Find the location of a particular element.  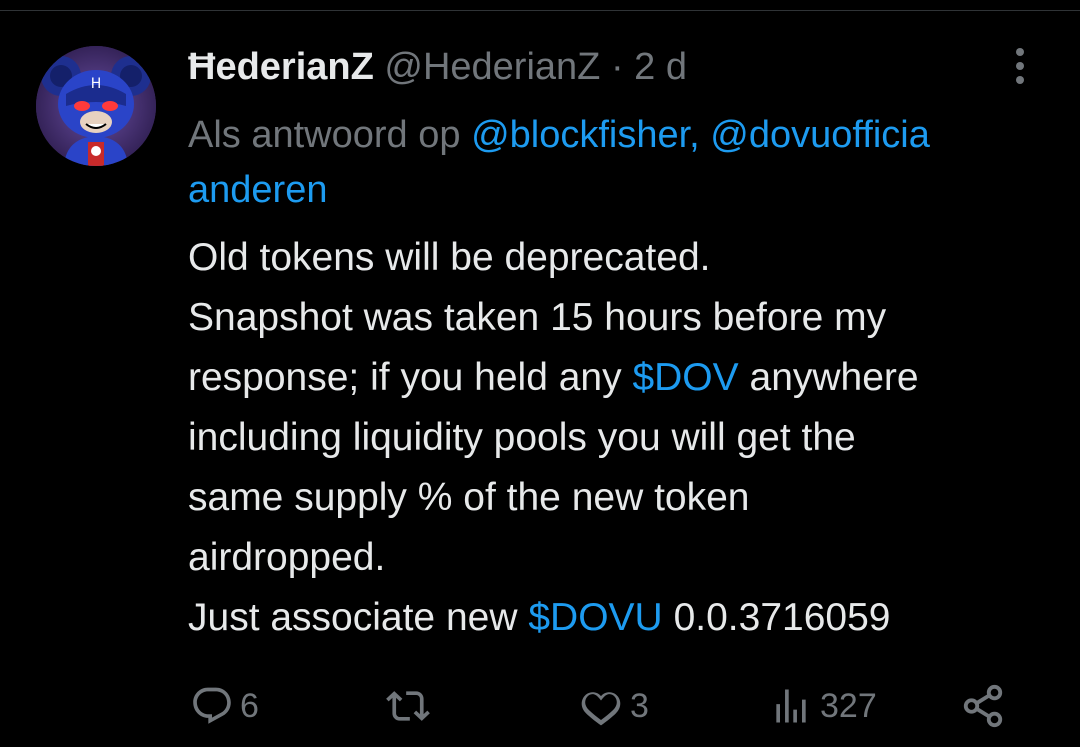

tweet-line: Snapshot was taken 15 hours before my is located at coordinates (537, 317).